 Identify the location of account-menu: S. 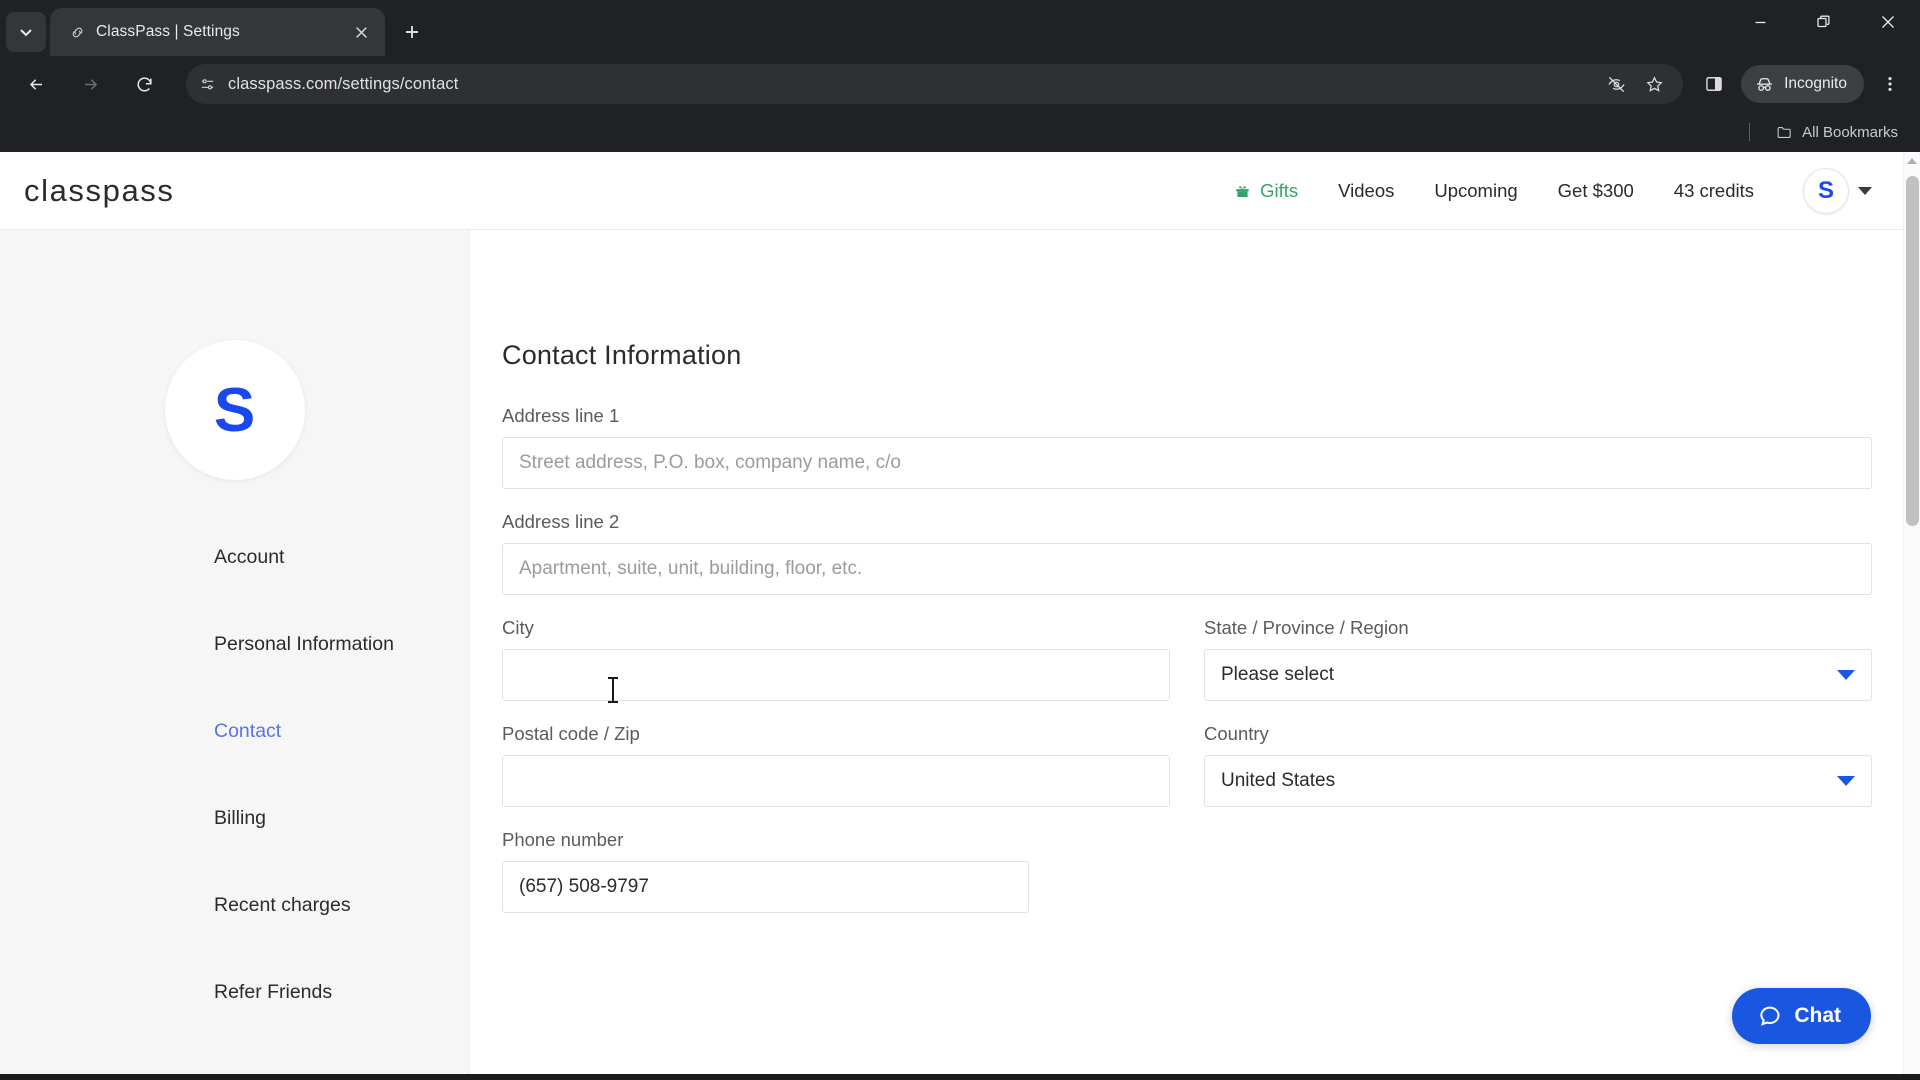
(1838, 190).